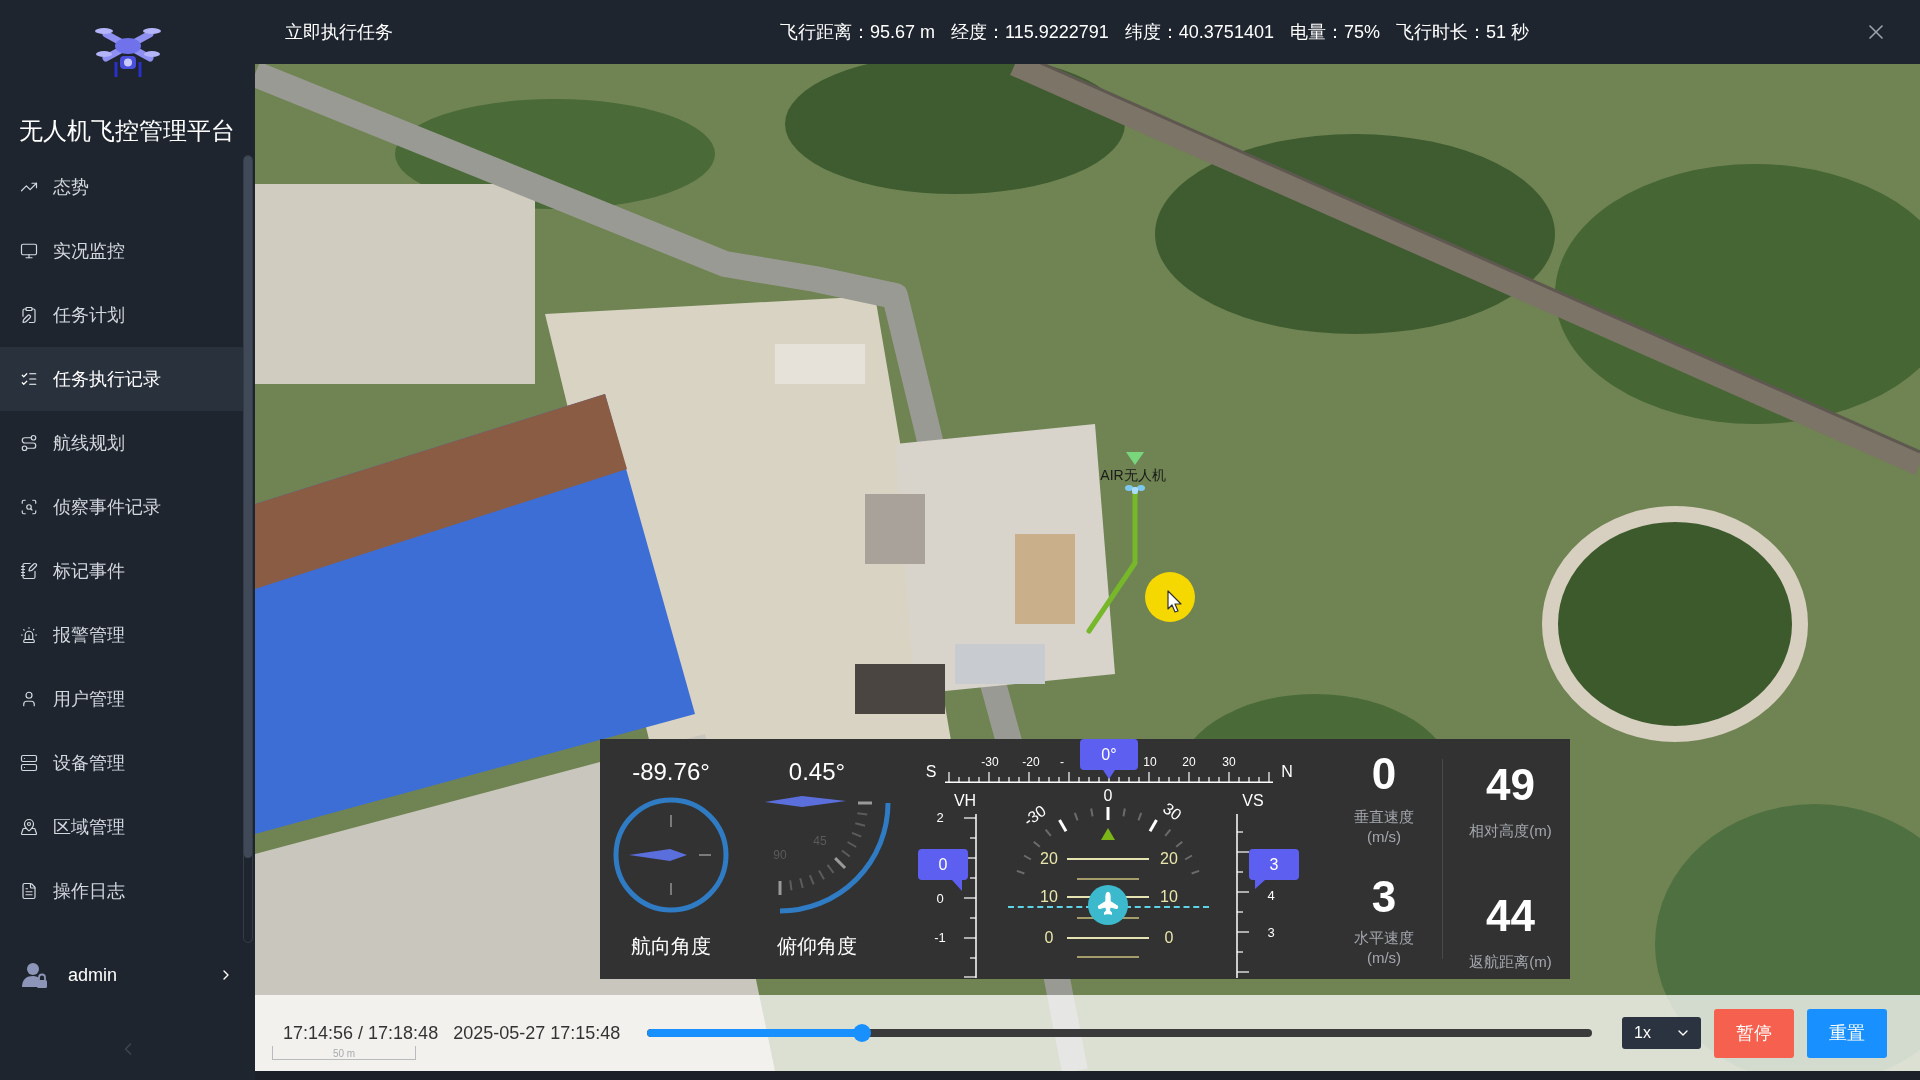 The width and height of the screenshot is (1920, 1080). I want to click on map-pin-icon, so click(29, 827).